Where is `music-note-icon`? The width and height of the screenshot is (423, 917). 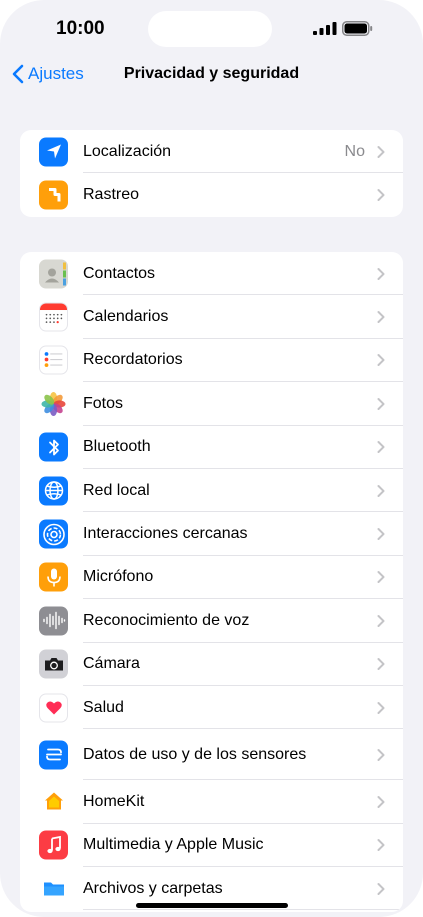
music-note-icon is located at coordinates (53, 845).